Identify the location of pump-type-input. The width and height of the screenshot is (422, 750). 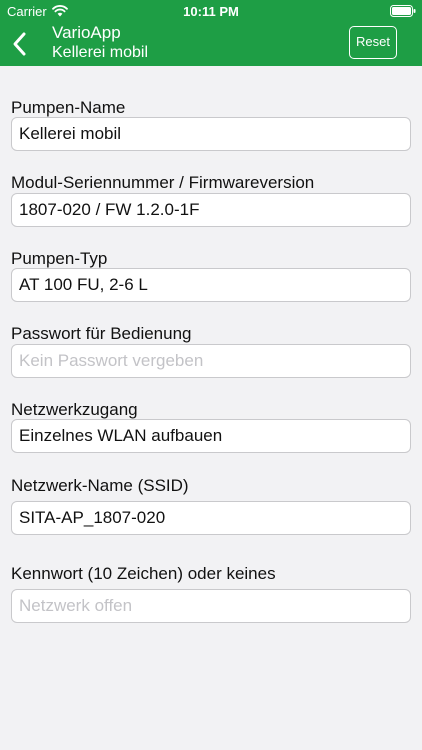
(211, 285).